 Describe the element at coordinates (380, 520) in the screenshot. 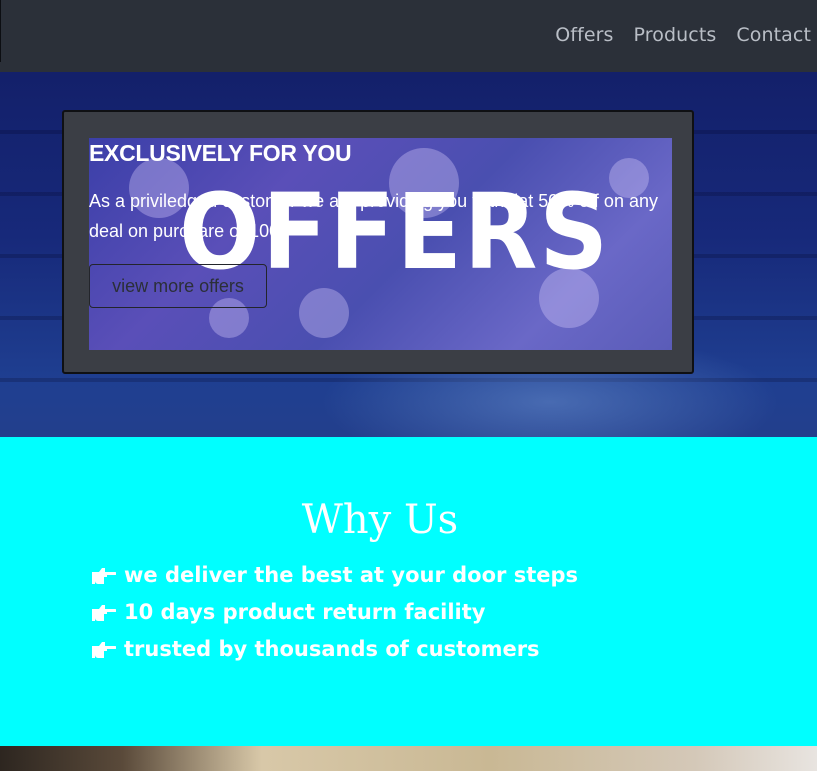

I see `why-us-title: Why Us` at that location.